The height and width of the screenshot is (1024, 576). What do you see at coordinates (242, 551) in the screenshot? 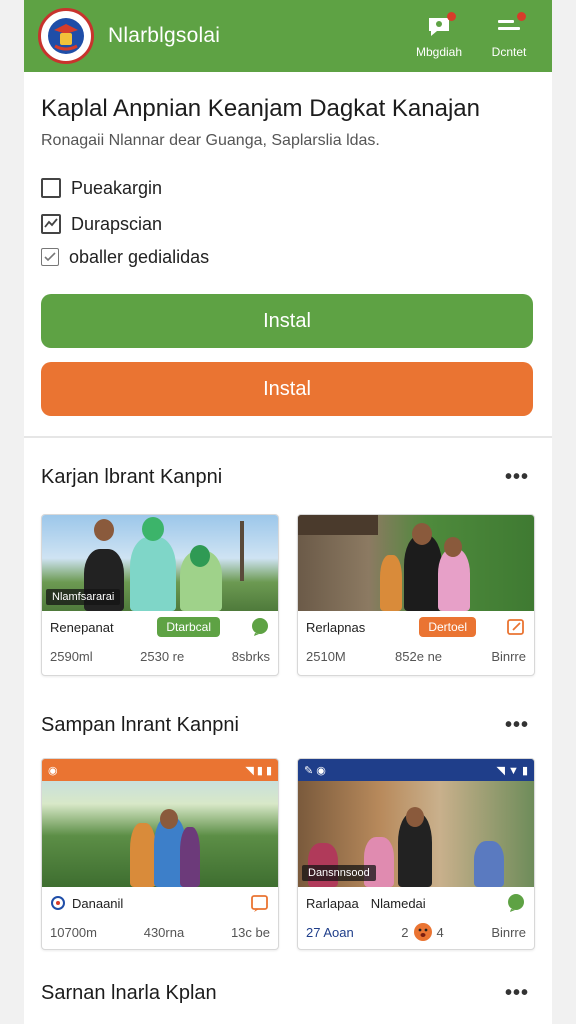
I see `palm-tree` at bounding box center [242, 551].